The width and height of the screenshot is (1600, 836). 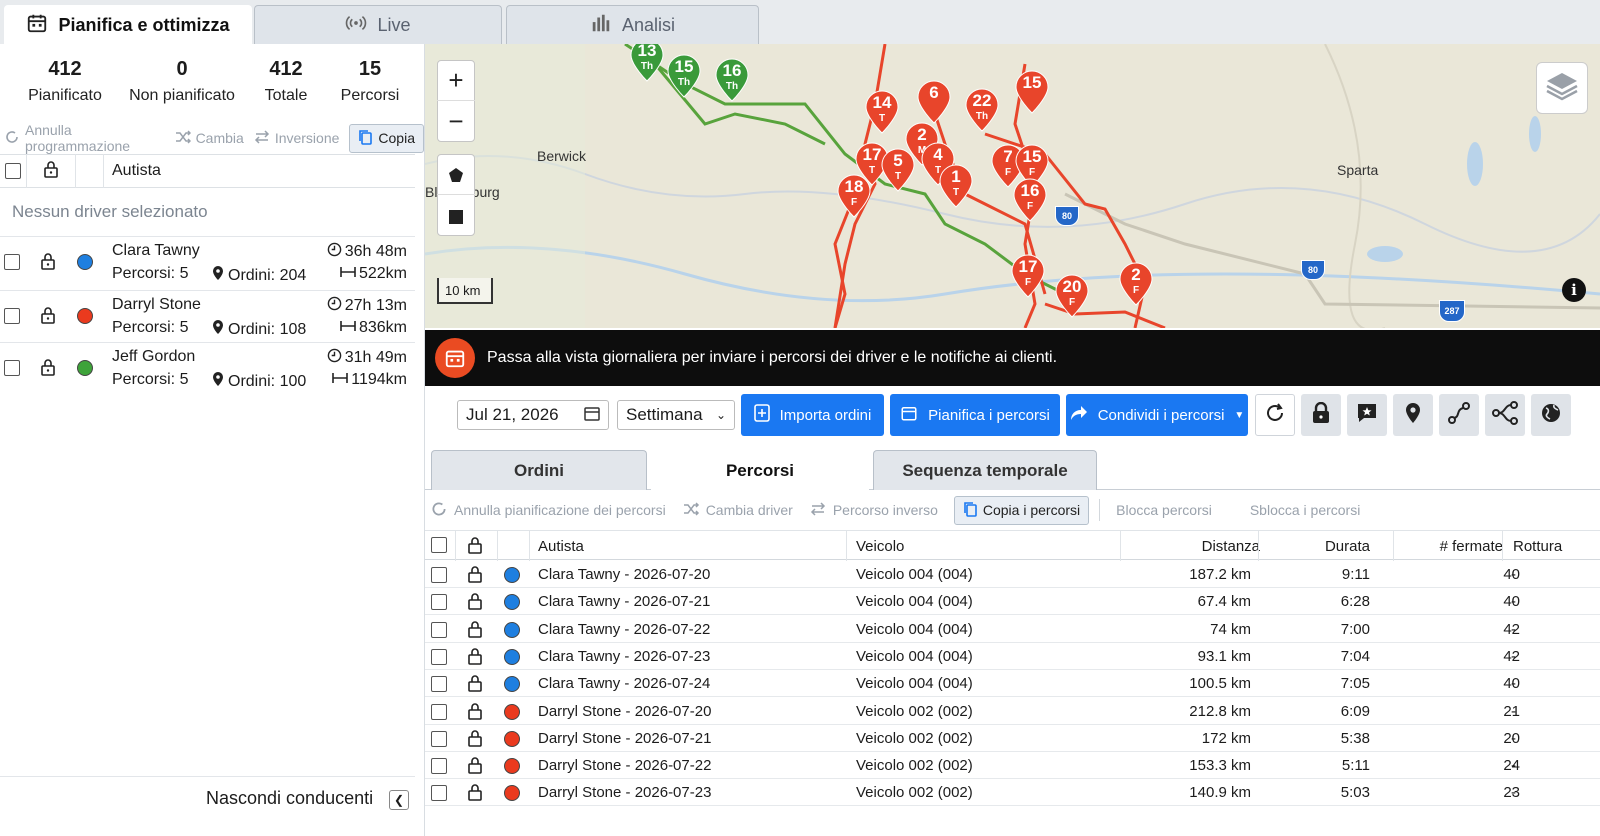 What do you see at coordinates (938, 154) in the screenshot?
I see `pin-number: 4` at bounding box center [938, 154].